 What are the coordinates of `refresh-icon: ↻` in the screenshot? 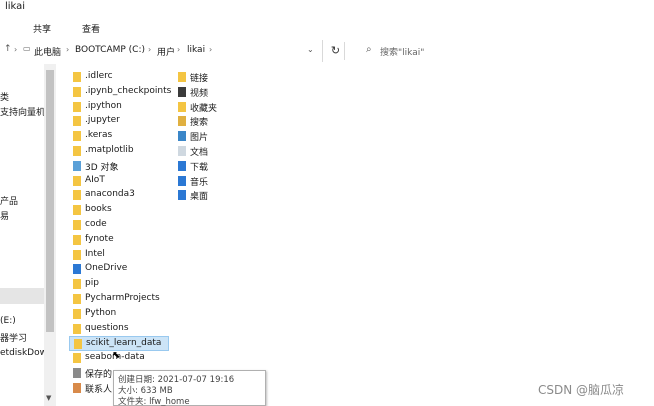 It's located at (335, 50).